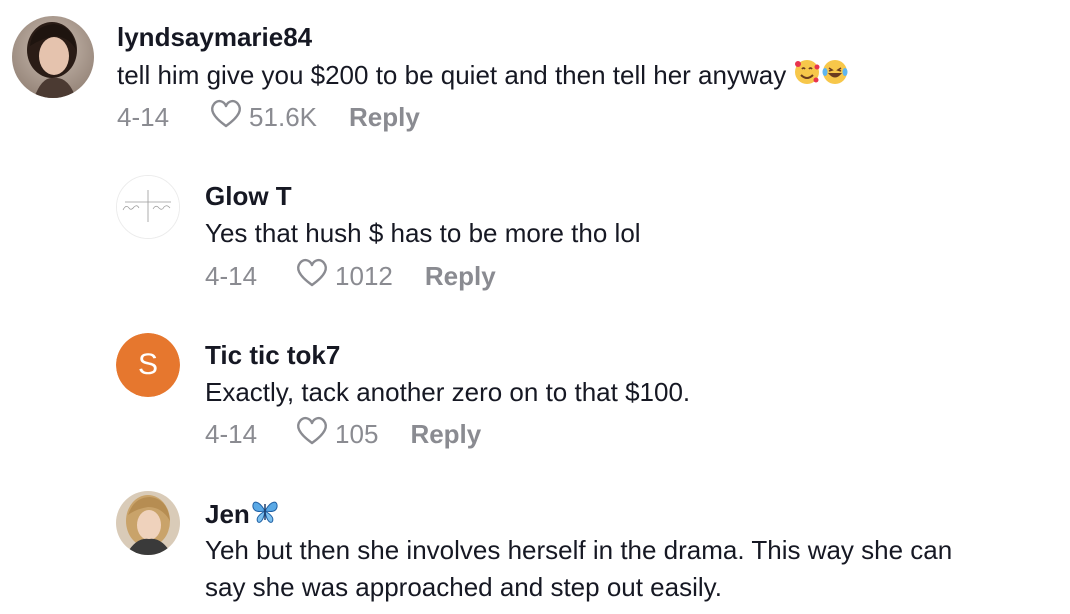  What do you see at coordinates (214, 37) in the screenshot?
I see `comment-username: lyndsaymarie84` at bounding box center [214, 37].